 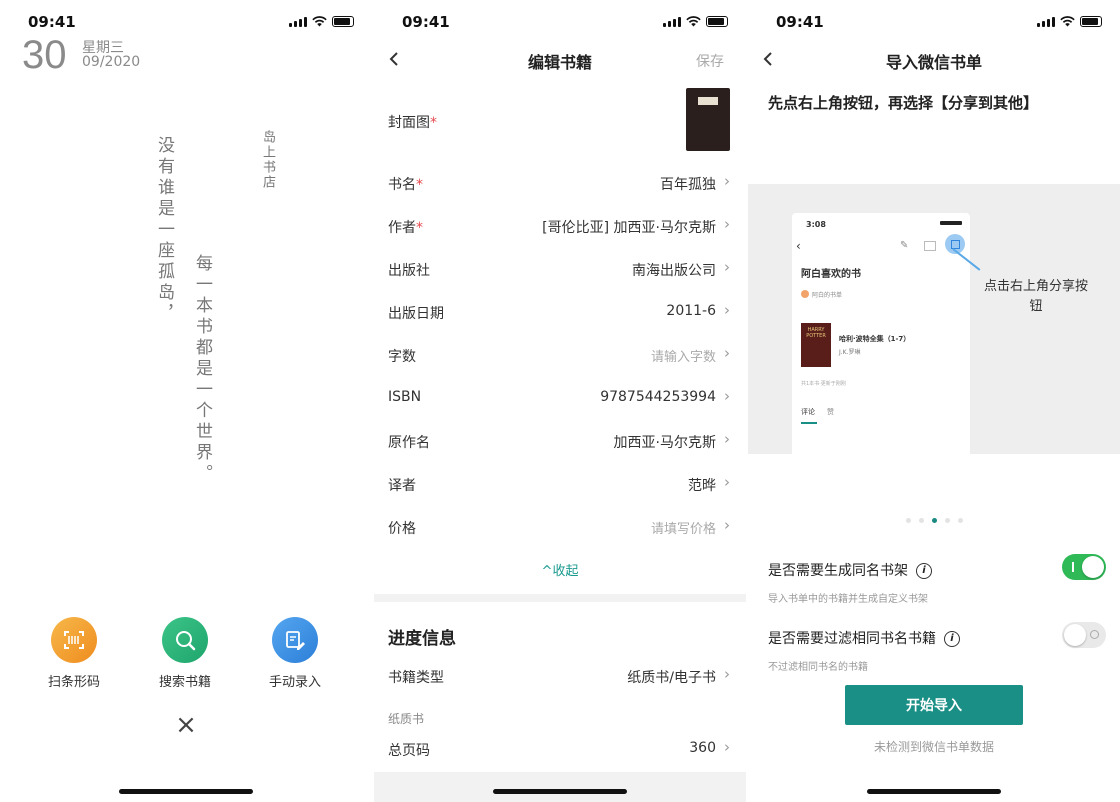 What do you see at coordinates (629, 228) in the screenshot?
I see `field-value: [哥伦比亚] 加西亚·马尔克斯` at bounding box center [629, 228].